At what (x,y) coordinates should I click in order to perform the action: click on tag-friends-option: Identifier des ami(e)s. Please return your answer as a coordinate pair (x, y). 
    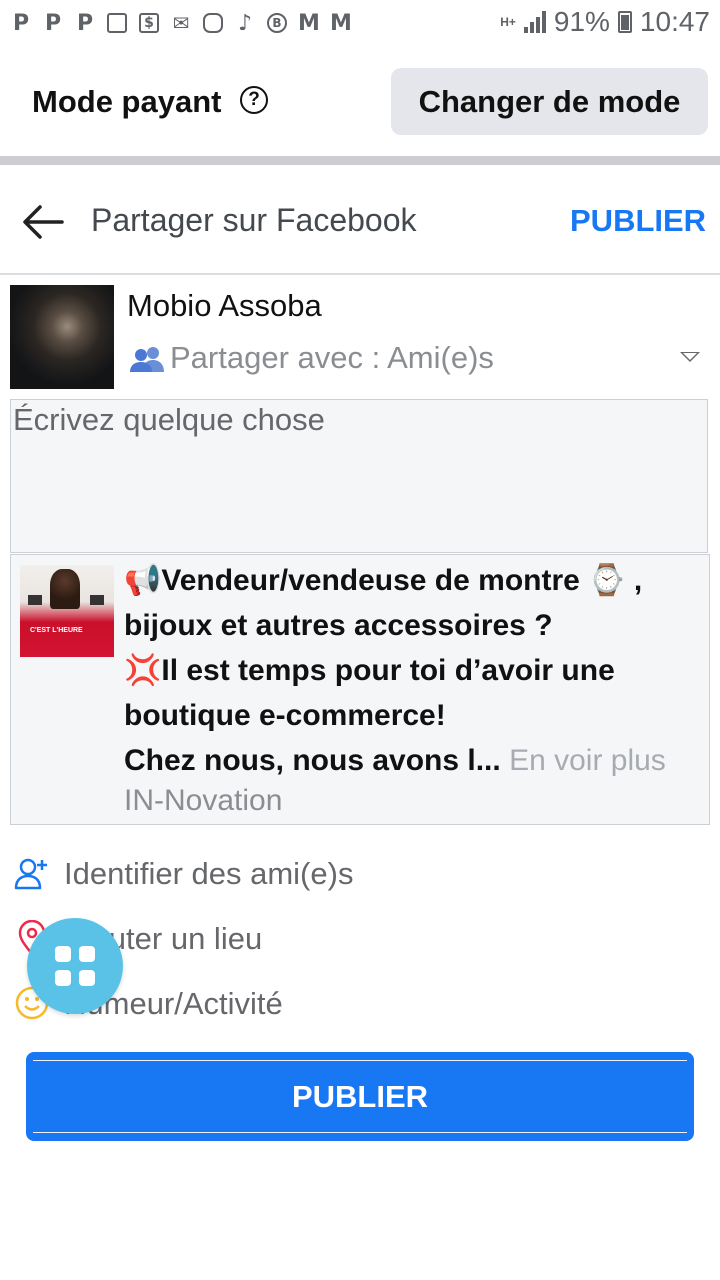
    Looking at the image, I should click on (208, 874).